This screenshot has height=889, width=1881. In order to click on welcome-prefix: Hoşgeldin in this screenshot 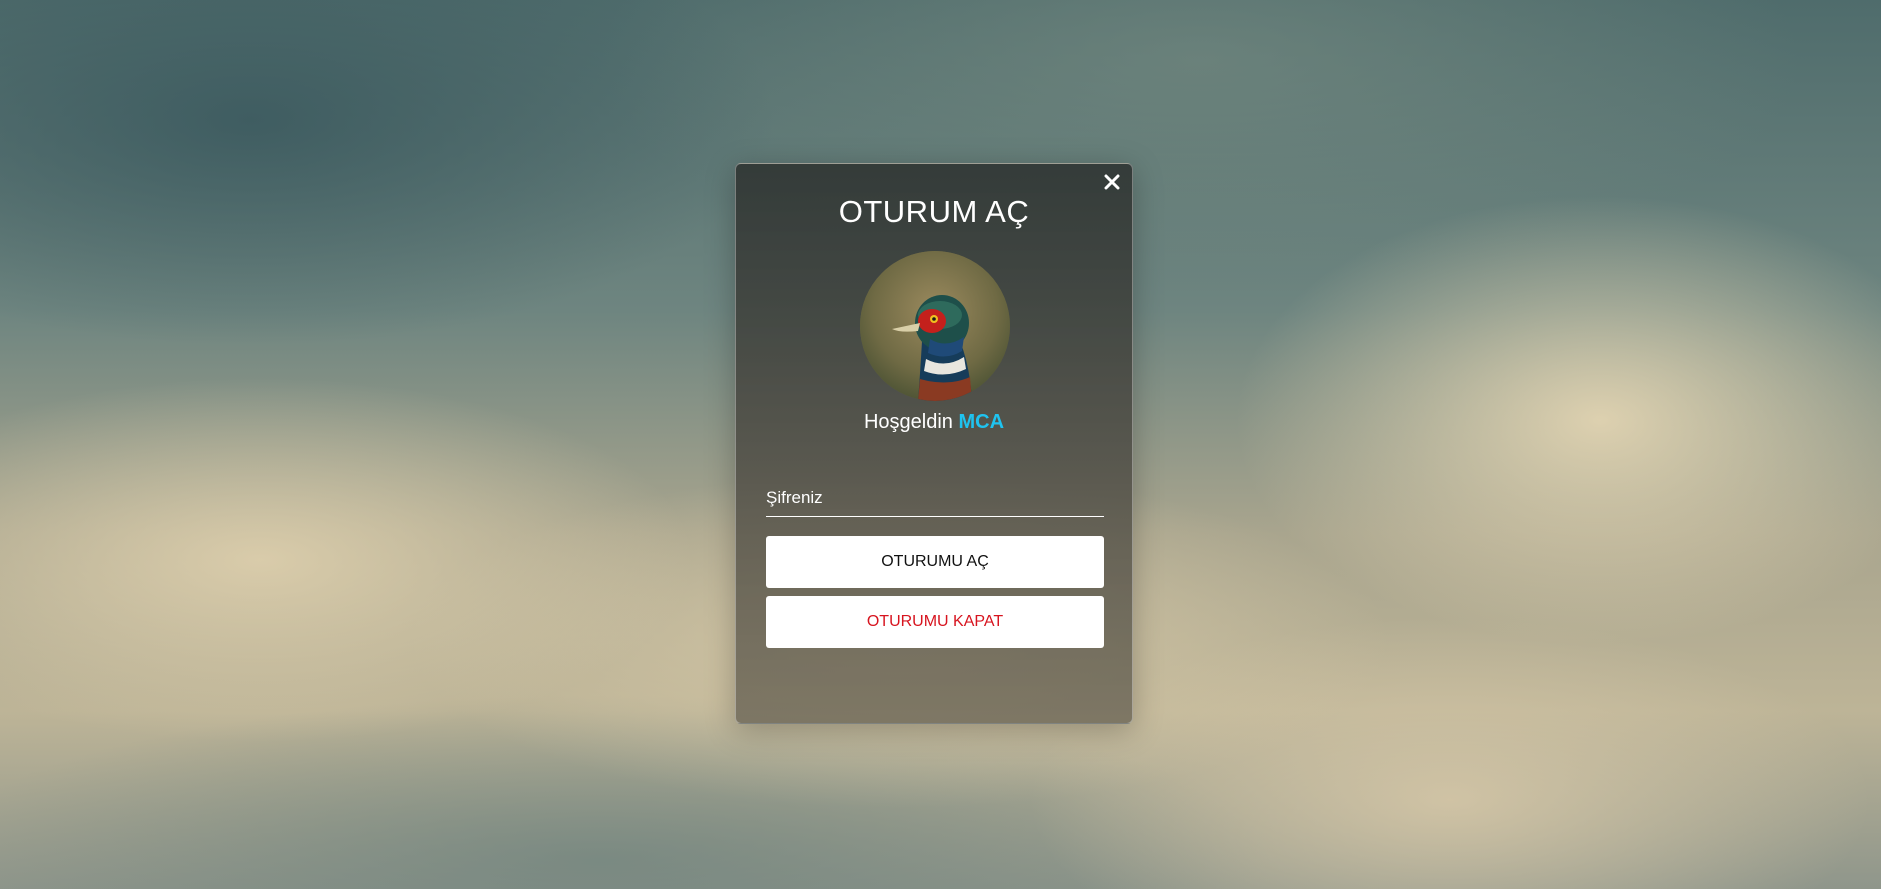, I will do `click(908, 422)`.